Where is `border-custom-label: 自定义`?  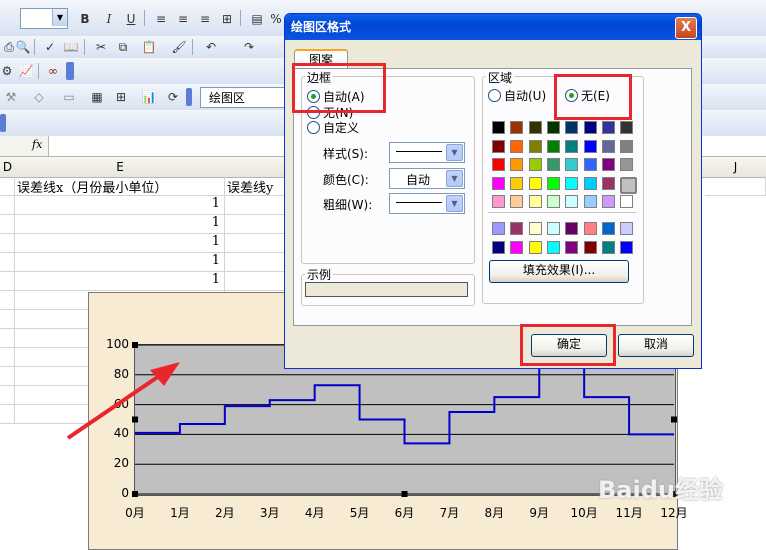
border-custom-label: 自定义 is located at coordinates (341, 128).